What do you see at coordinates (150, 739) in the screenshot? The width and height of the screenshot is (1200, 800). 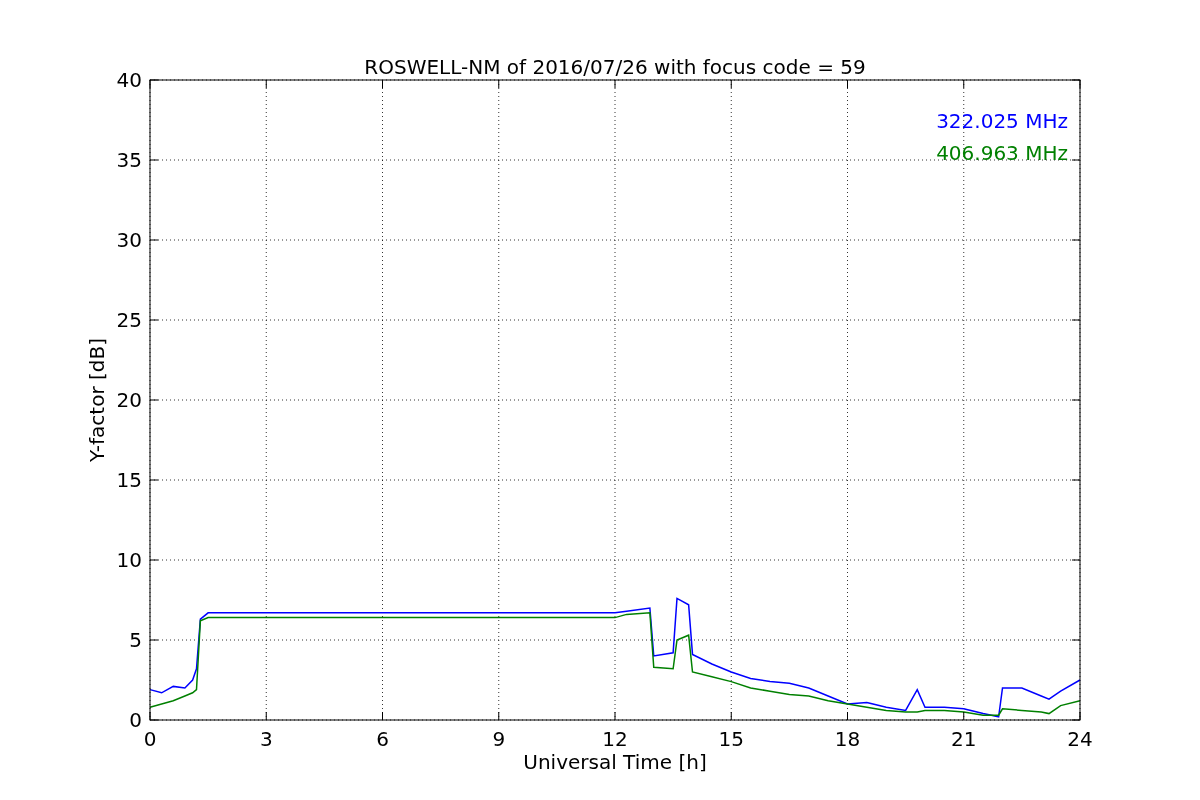 I see `x-tick-label: 0` at bounding box center [150, 739].